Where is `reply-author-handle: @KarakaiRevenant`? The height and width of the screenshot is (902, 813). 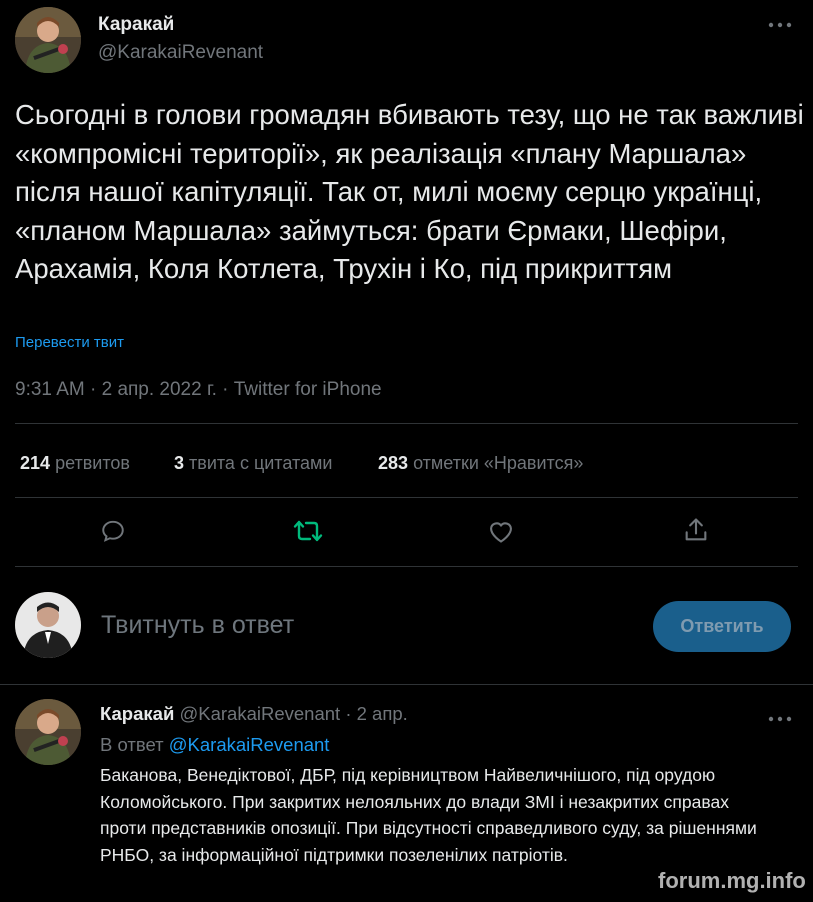
reply-author-handle: @KarakaiRevenant is located at coordinates (259, 713).